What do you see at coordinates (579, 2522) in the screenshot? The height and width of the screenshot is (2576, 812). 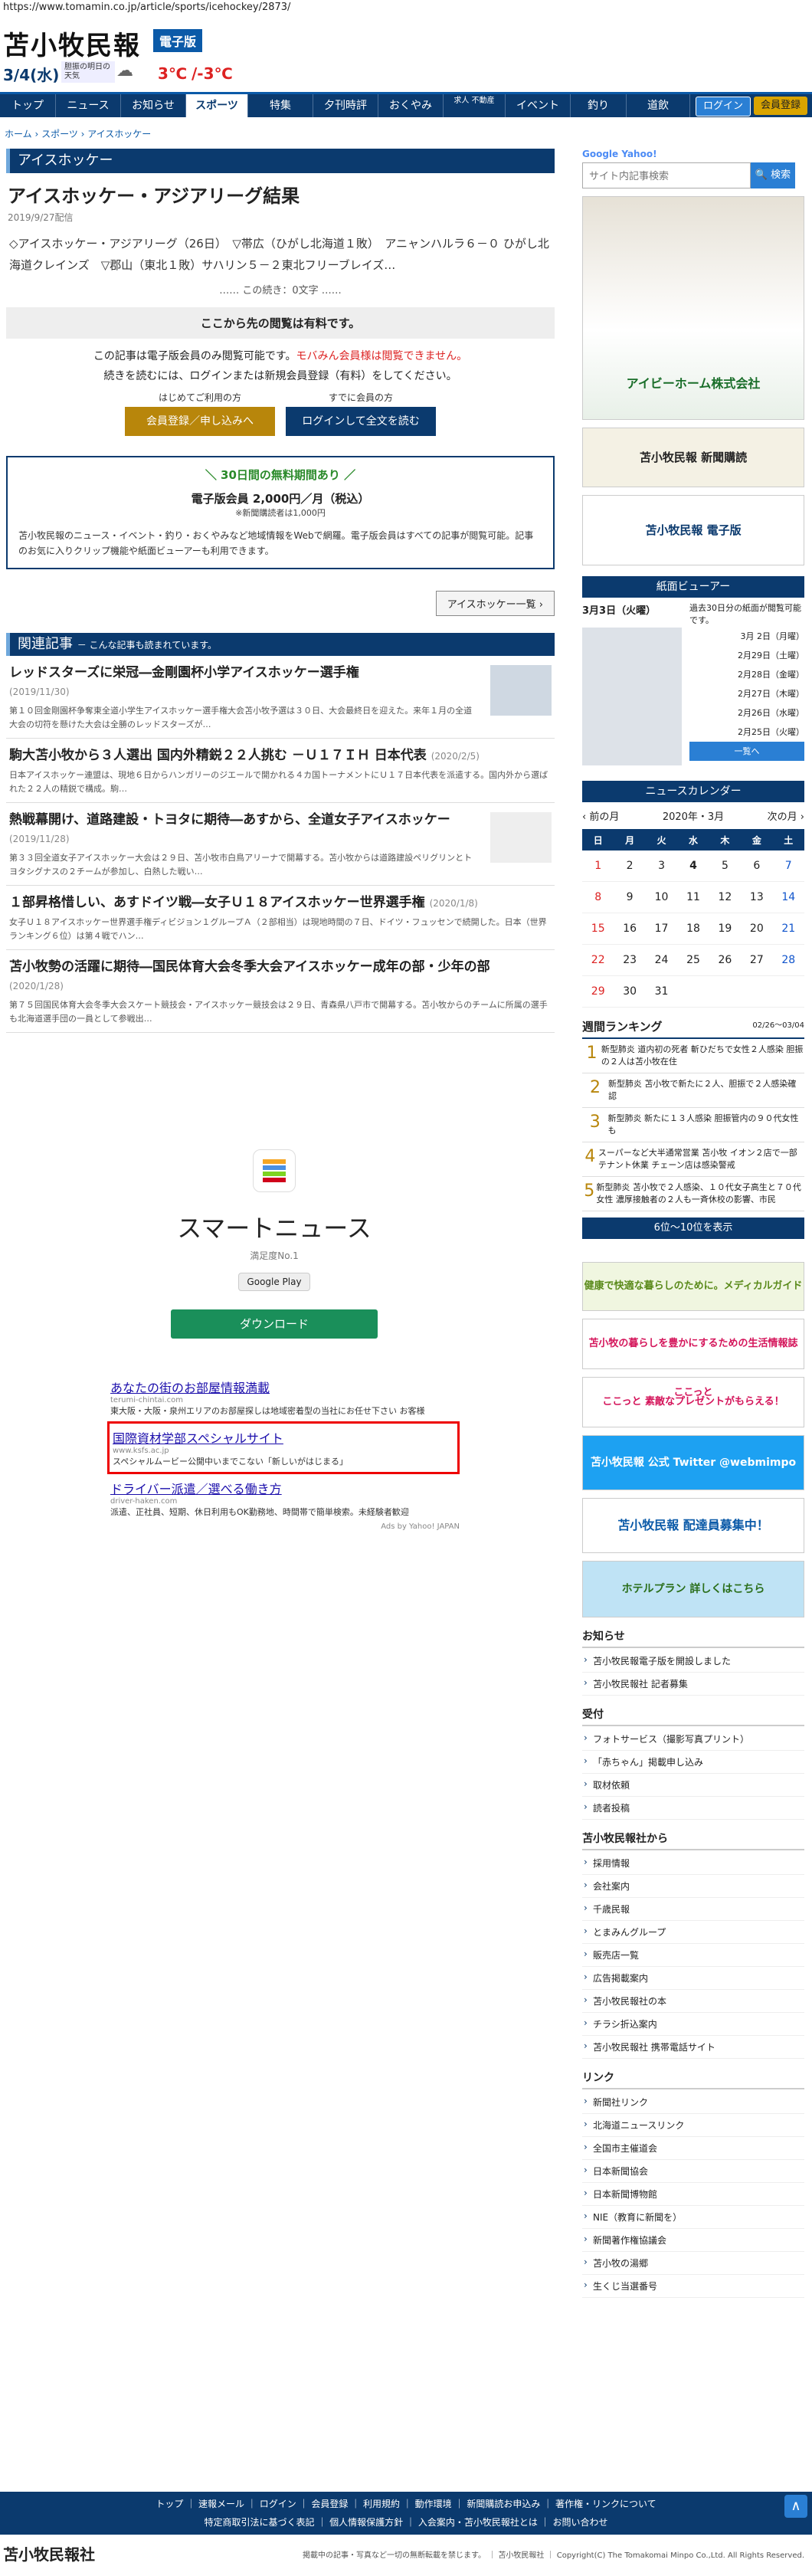 I see `footer-link: お問い合わせ` at bounding box center [579, 2522].